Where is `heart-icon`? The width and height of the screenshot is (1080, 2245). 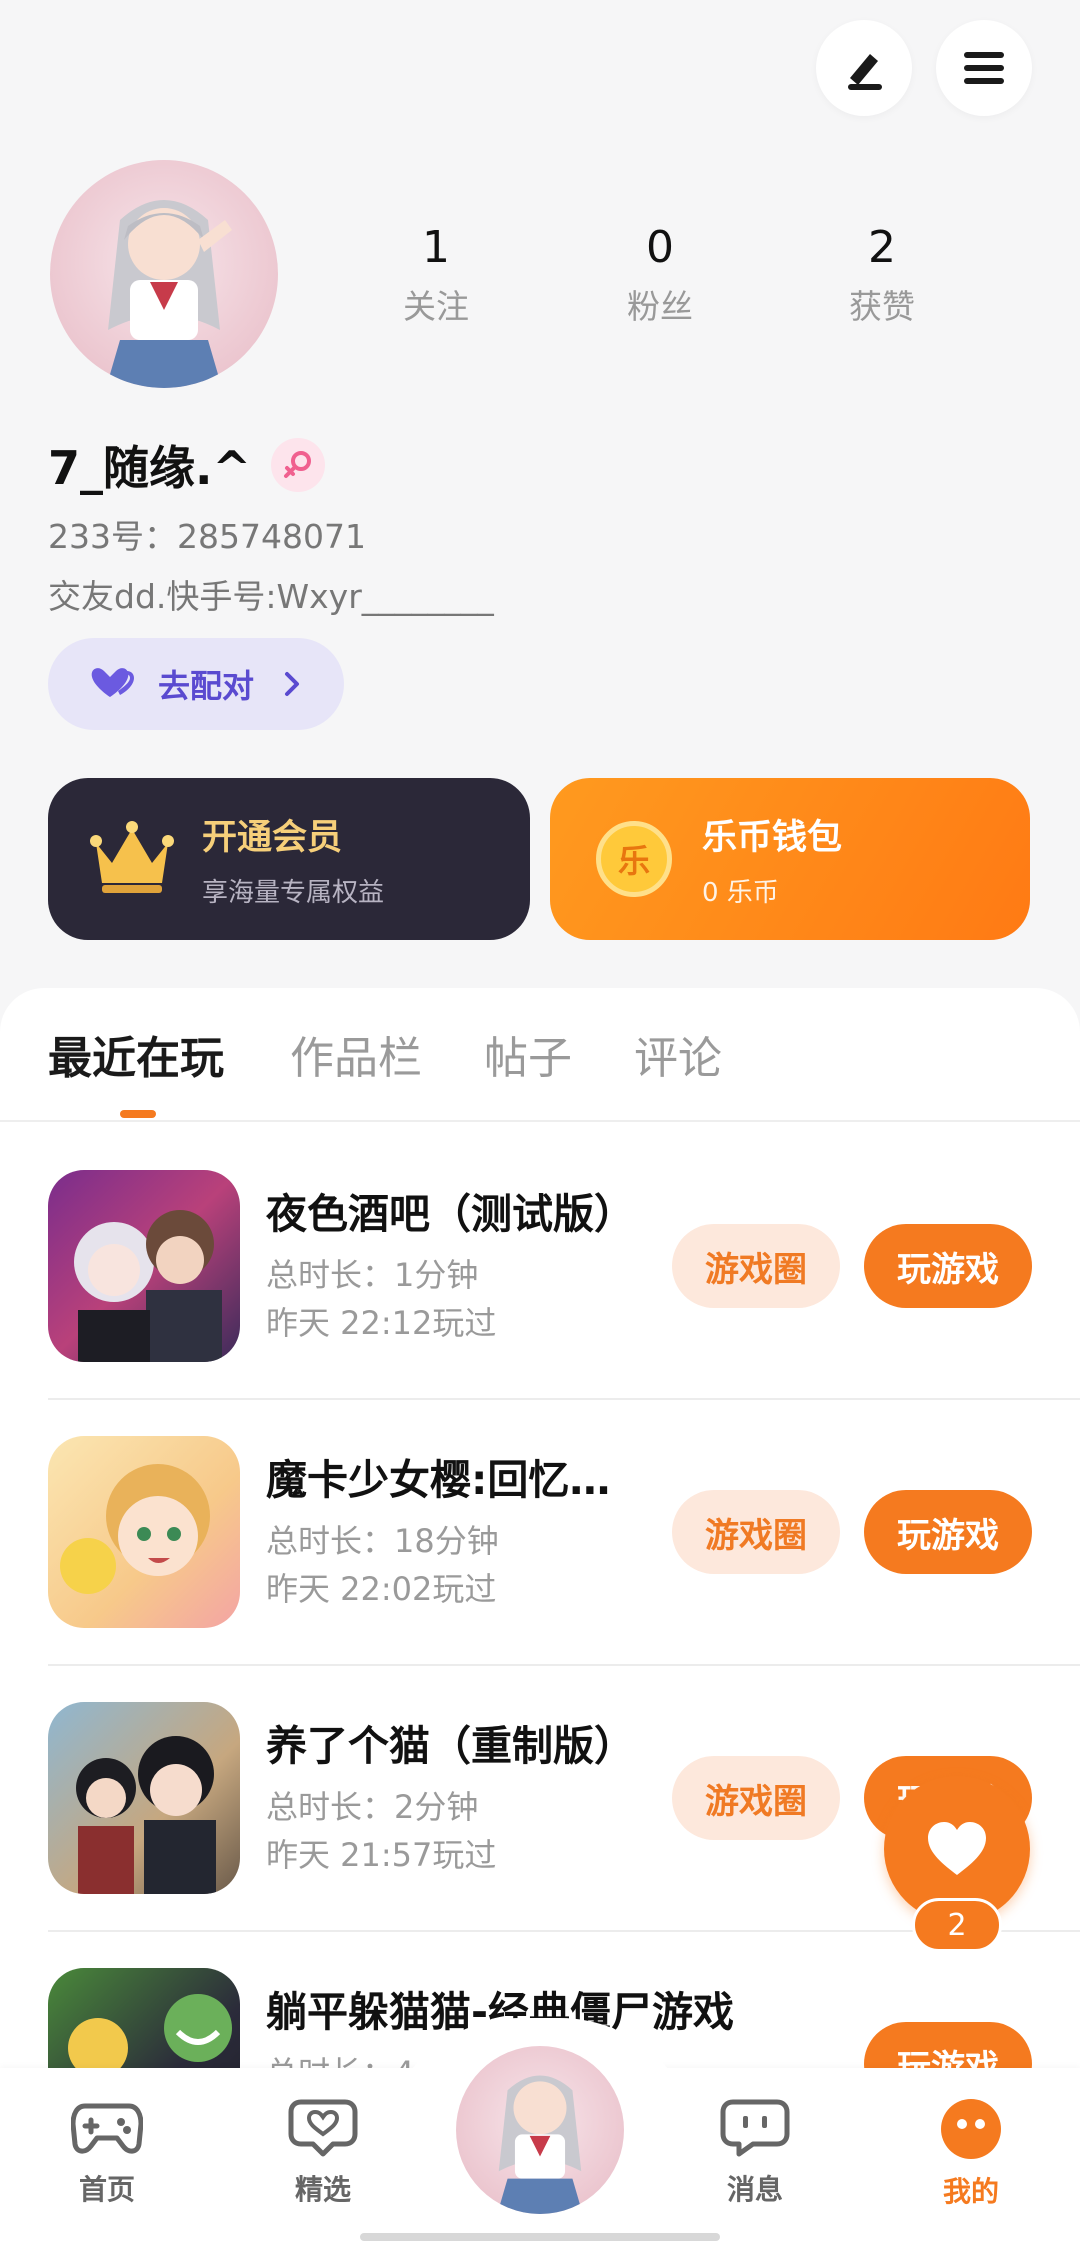
heart-icon is located at coordinates (957, 1848).